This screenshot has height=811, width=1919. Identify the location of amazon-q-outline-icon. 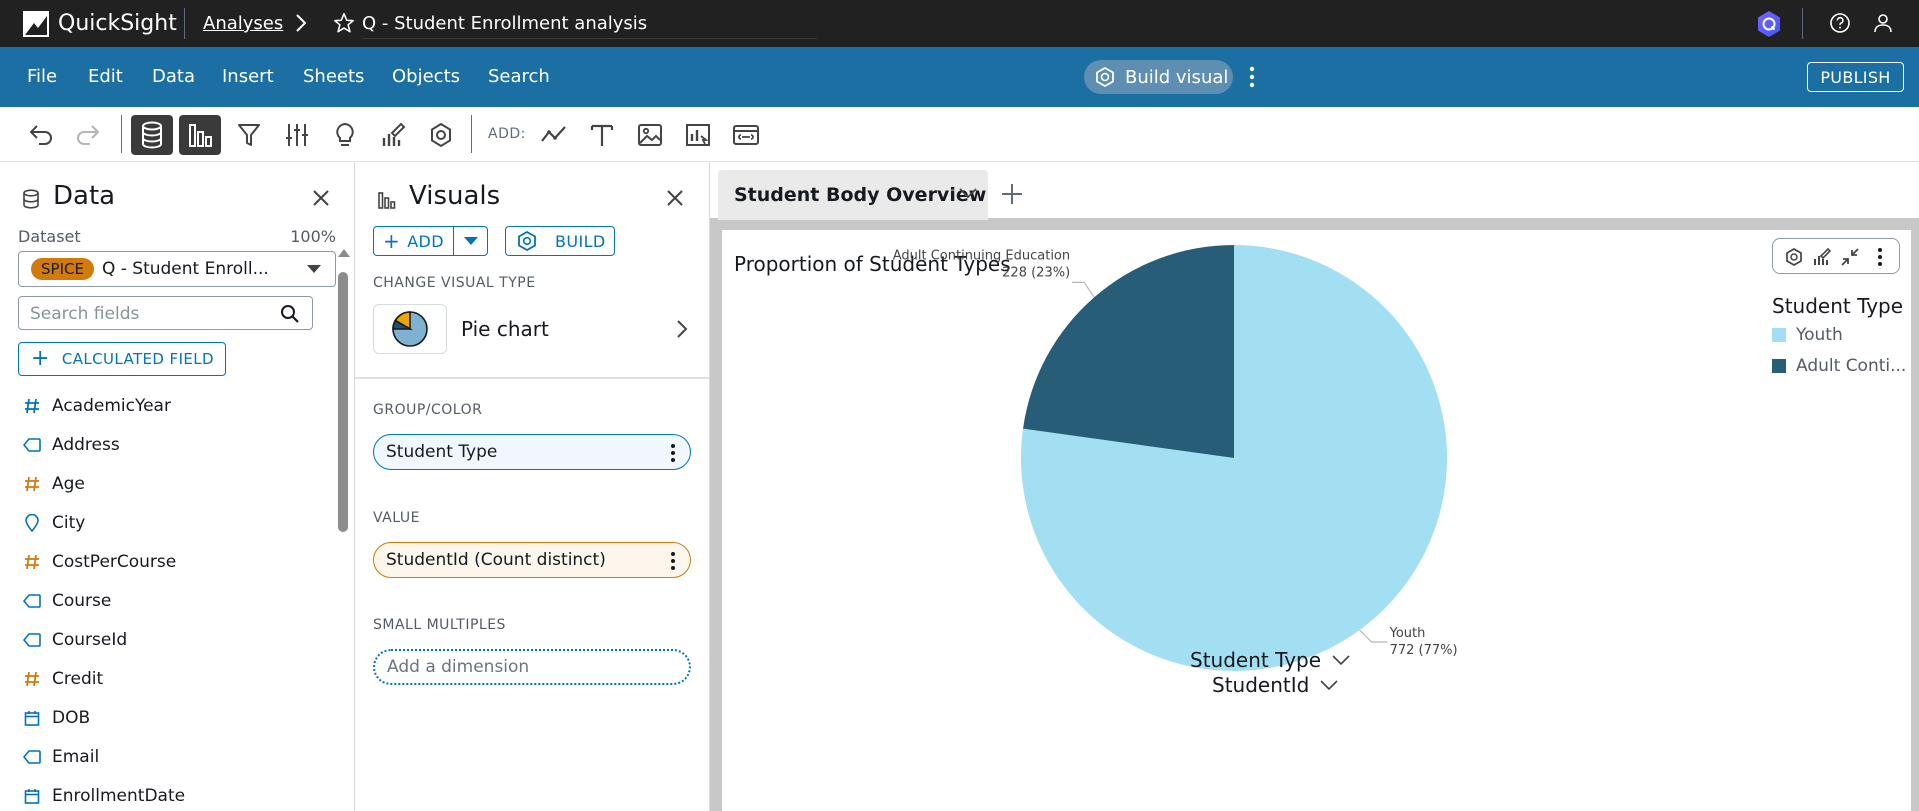
(1794, 257).